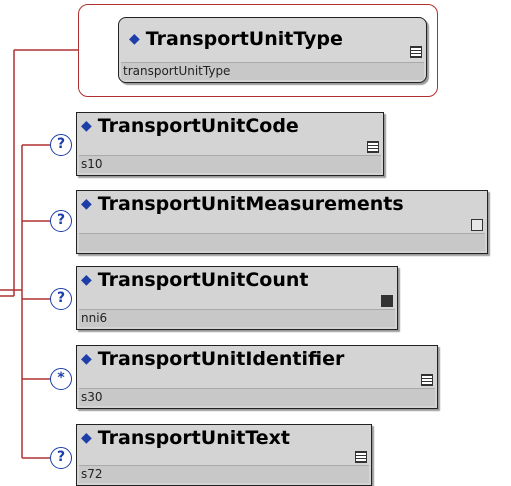 This screenshot has height=486, width=511. What do you see at coordinates (224, 455) in the screenshot?
I see `element-transportunittext: ◆ TransportUnitText s72` at bounding box center [224, 455].